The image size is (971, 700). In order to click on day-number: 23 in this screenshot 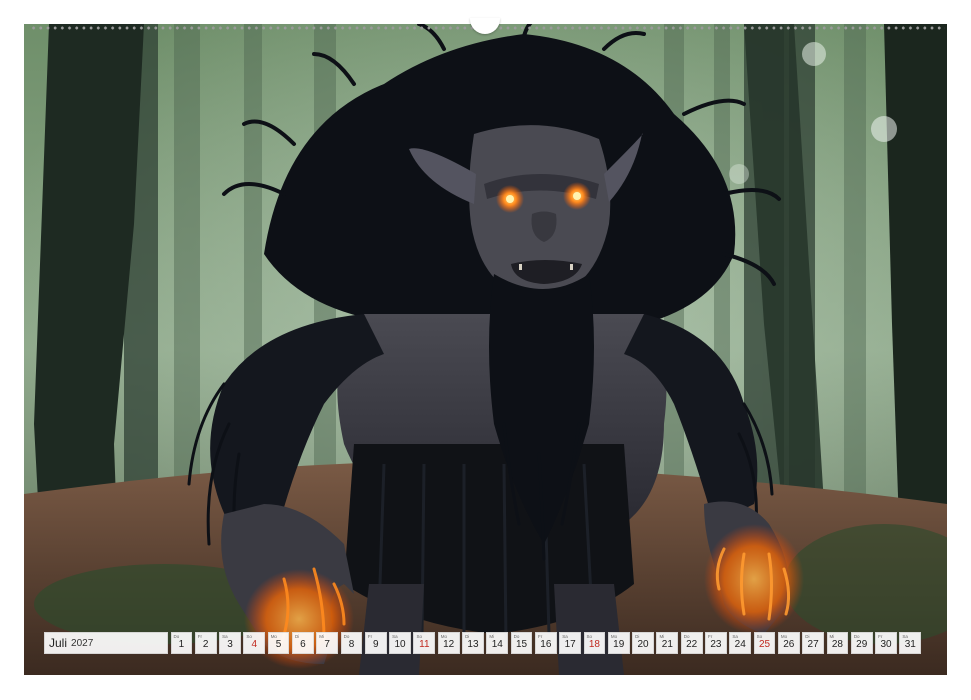, I will do `click(716, 644)`.